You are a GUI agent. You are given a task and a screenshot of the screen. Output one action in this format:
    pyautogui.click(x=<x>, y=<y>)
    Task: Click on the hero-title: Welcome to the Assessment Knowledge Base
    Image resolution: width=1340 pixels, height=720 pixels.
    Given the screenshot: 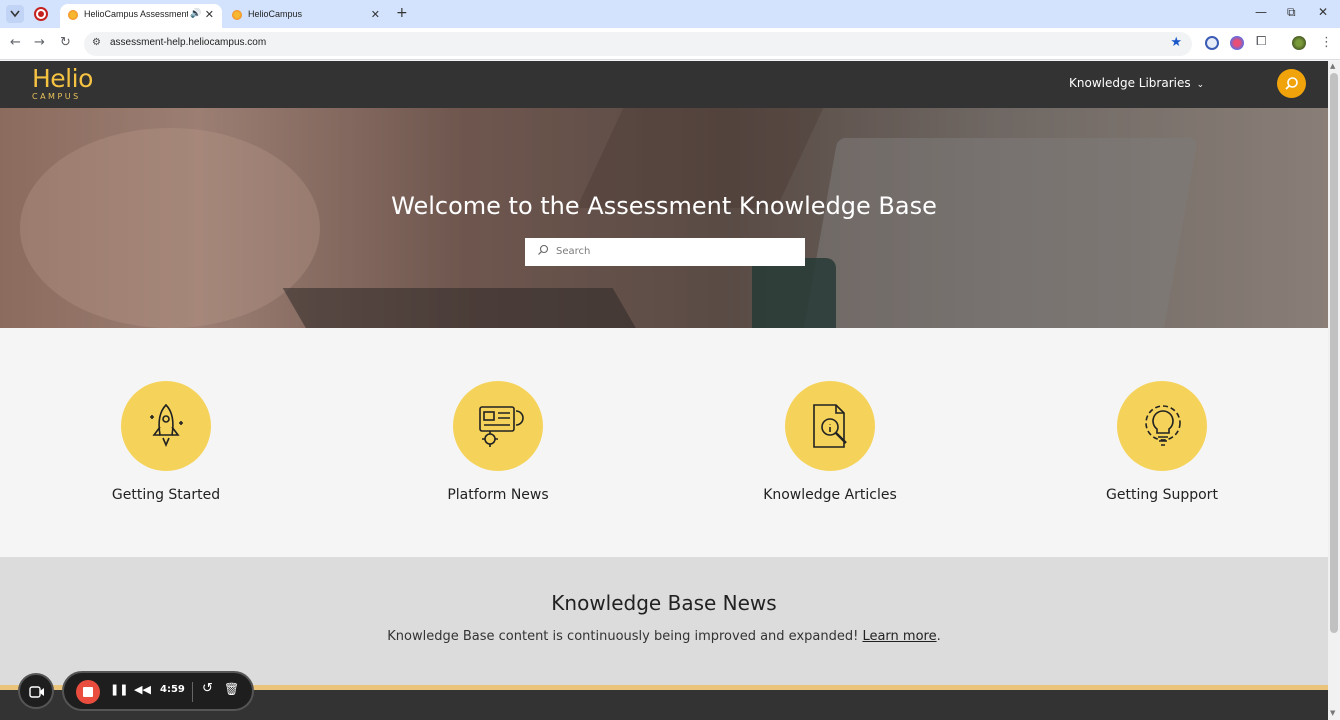 What is the action you would take?
    pyautogui.click(x=664, y=206)
    